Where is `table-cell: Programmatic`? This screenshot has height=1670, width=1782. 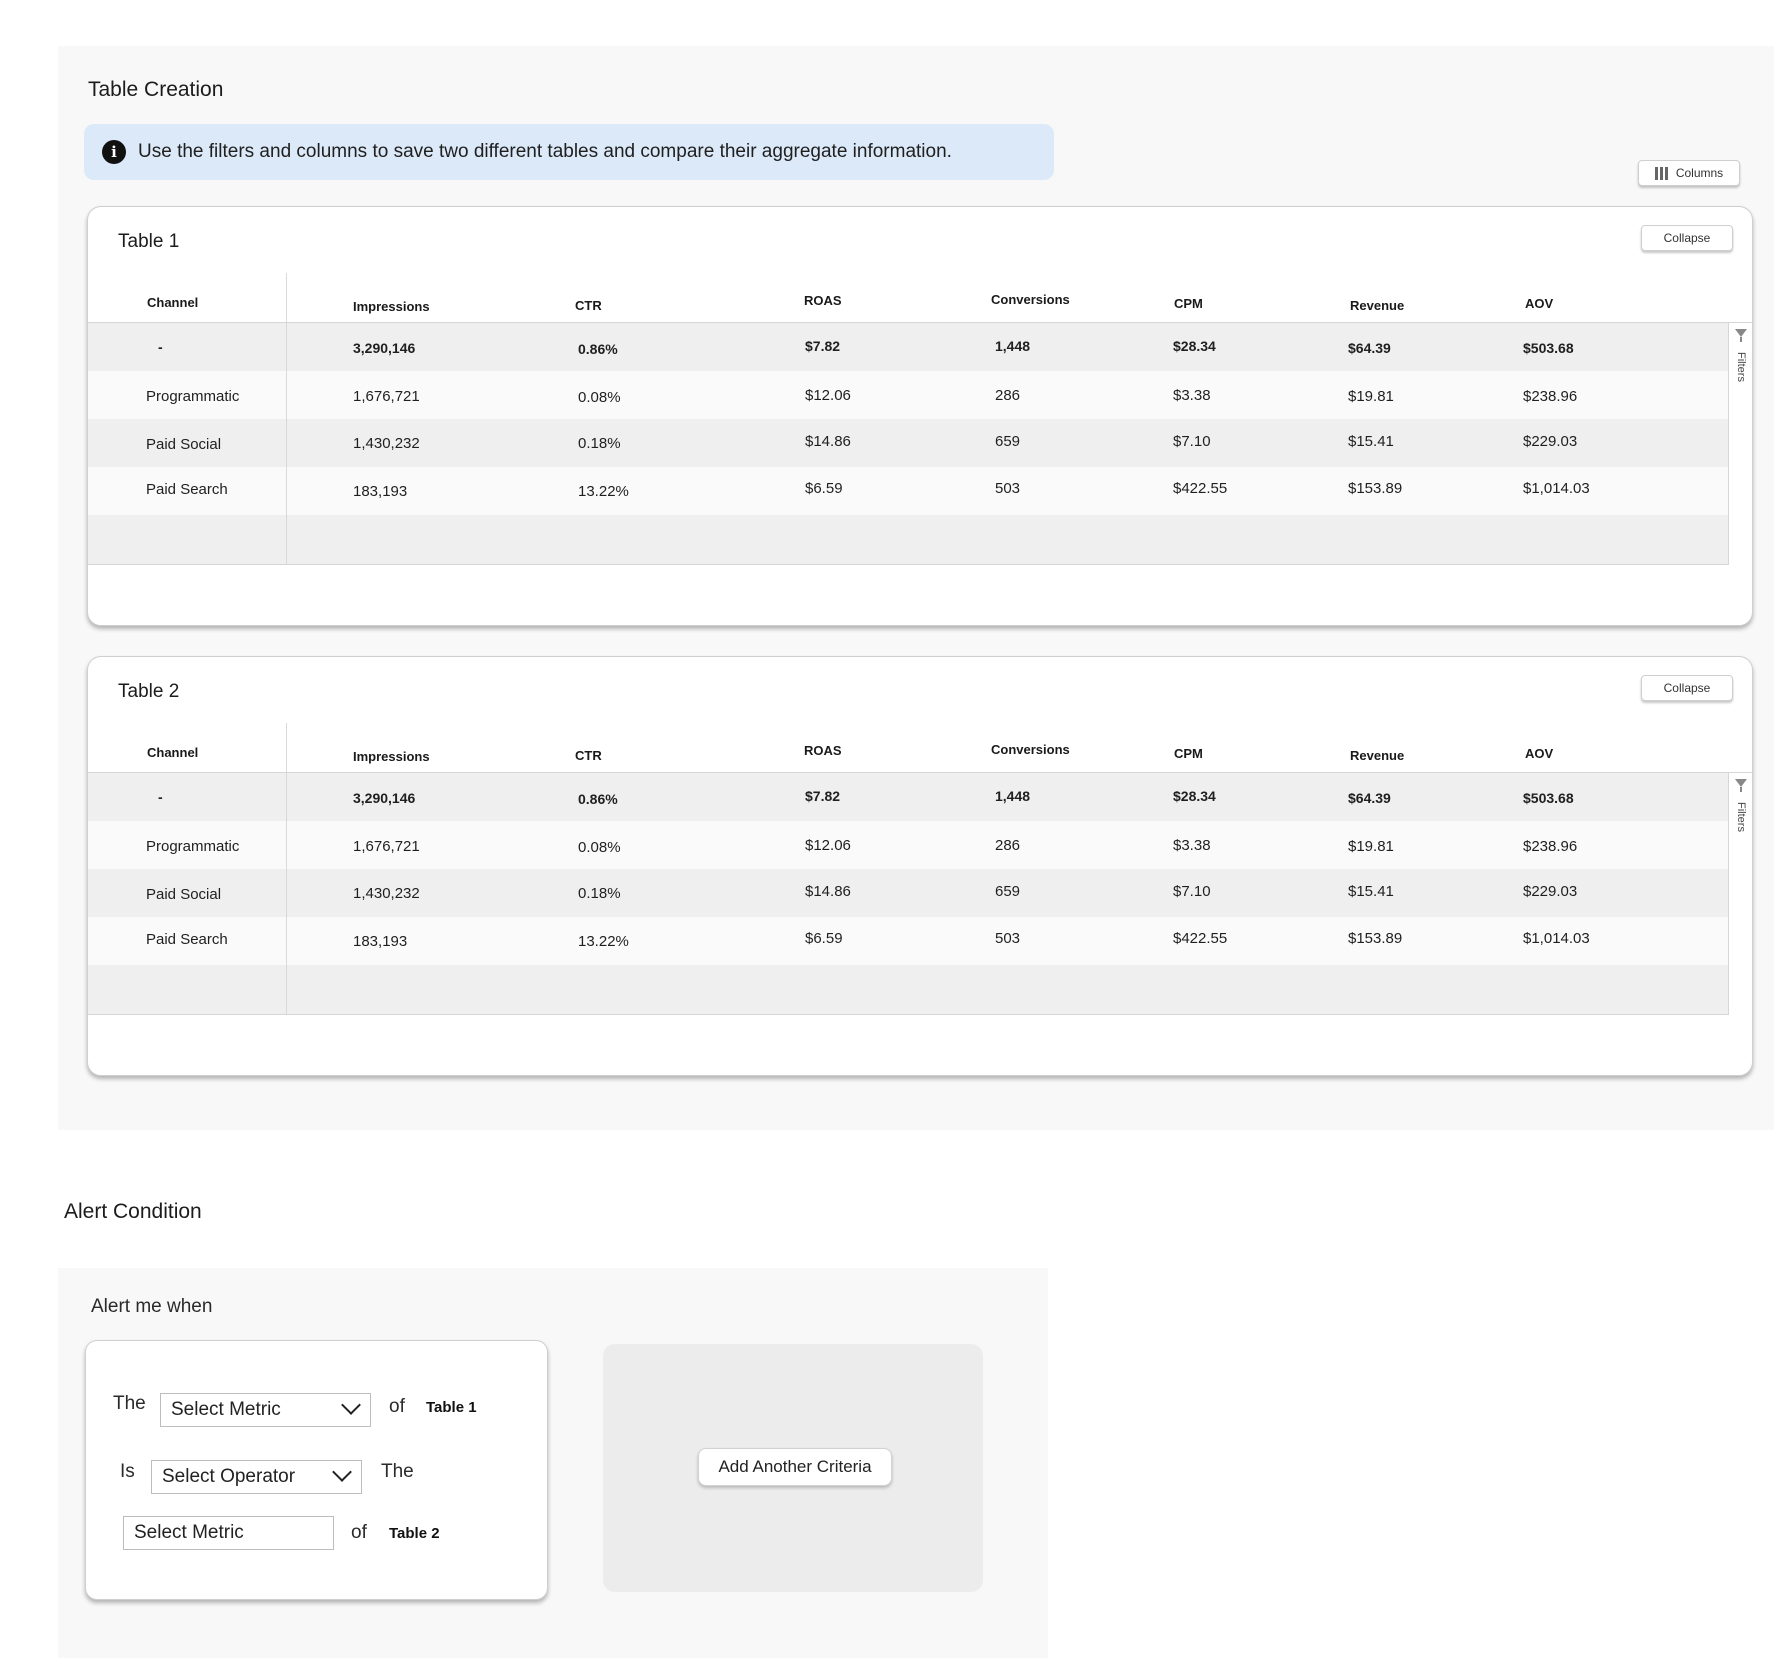
table-cell: Programmatic is located at coordinates (193, 396).